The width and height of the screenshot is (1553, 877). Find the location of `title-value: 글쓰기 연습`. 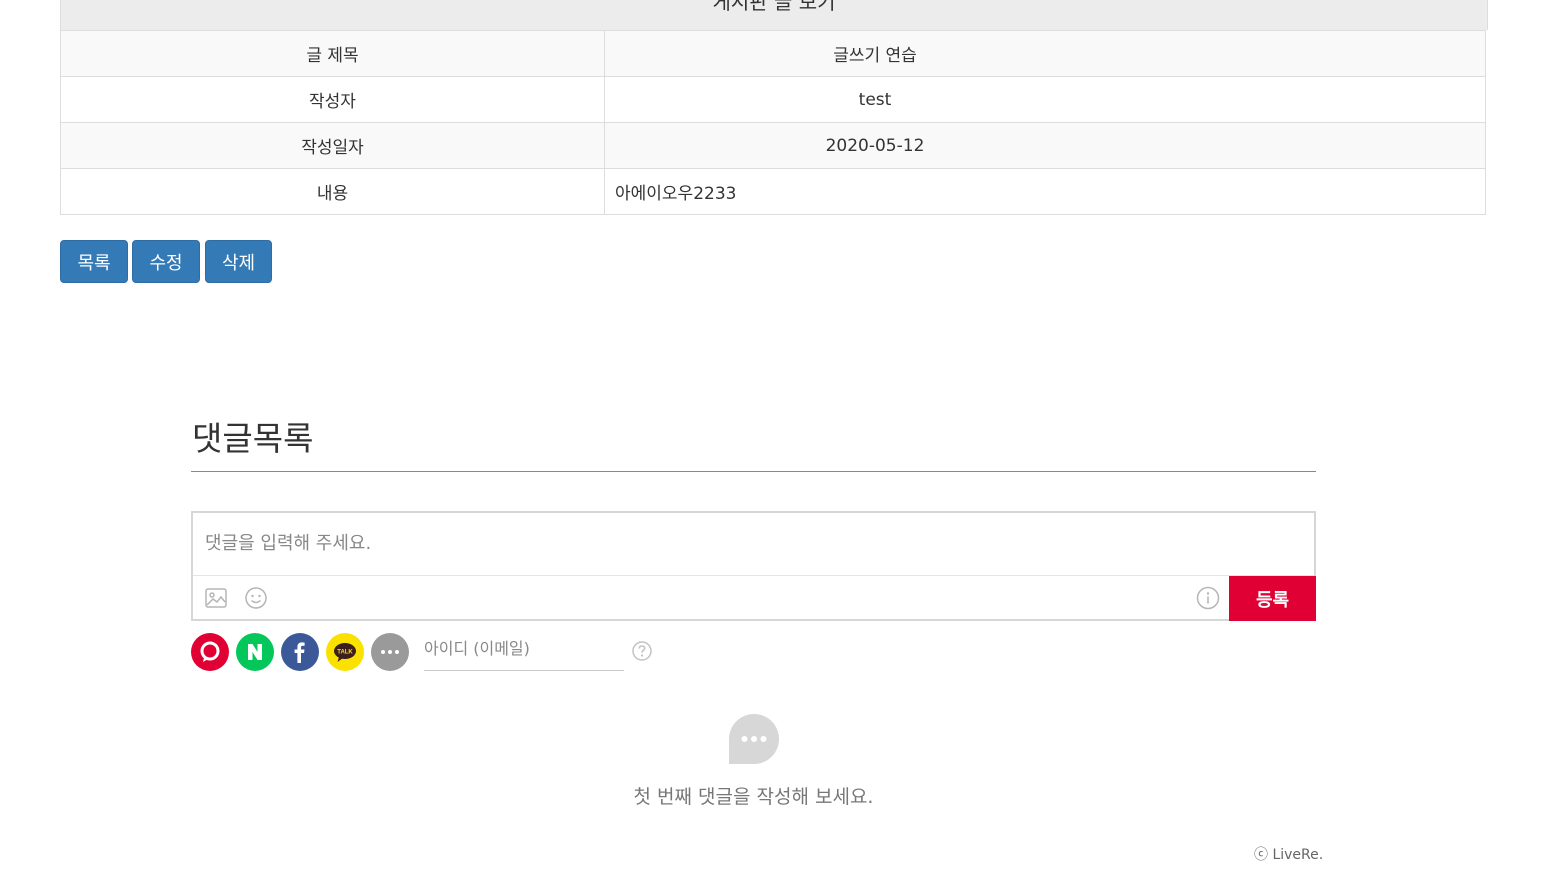

title-value: 글쓰기 연습 is located at coordinates (1045, 53).